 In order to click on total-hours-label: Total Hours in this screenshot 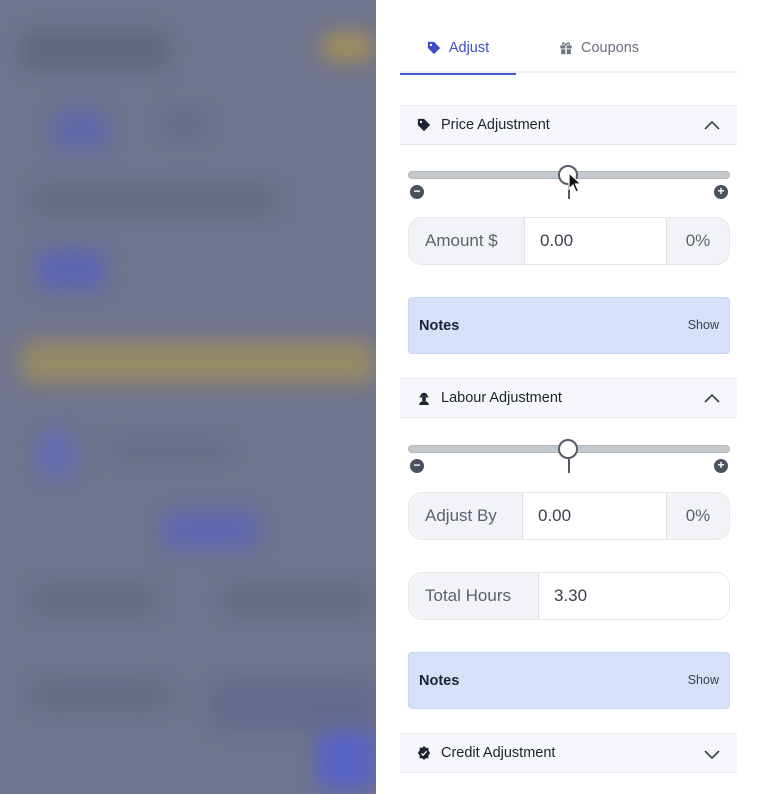, I will do `click(468, 595)`.